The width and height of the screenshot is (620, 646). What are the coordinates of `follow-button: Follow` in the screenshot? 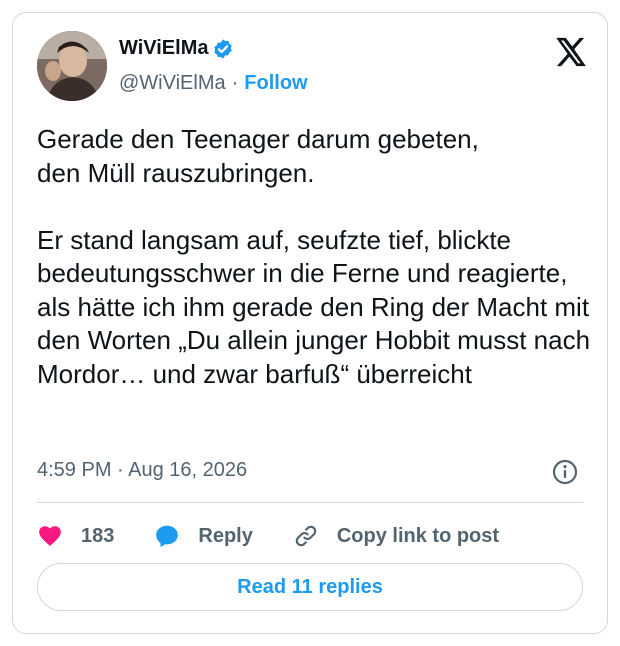 It's located at (275, 83).